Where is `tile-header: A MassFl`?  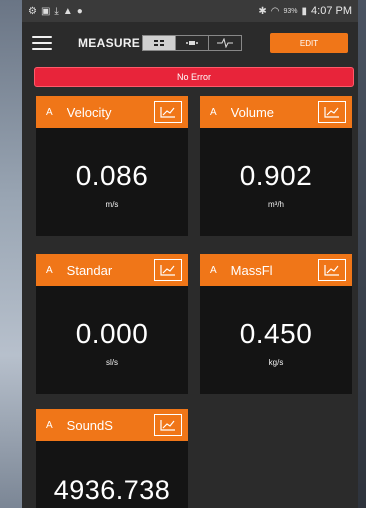 tile-header: A MassFl is located at coordinates (276, 270).